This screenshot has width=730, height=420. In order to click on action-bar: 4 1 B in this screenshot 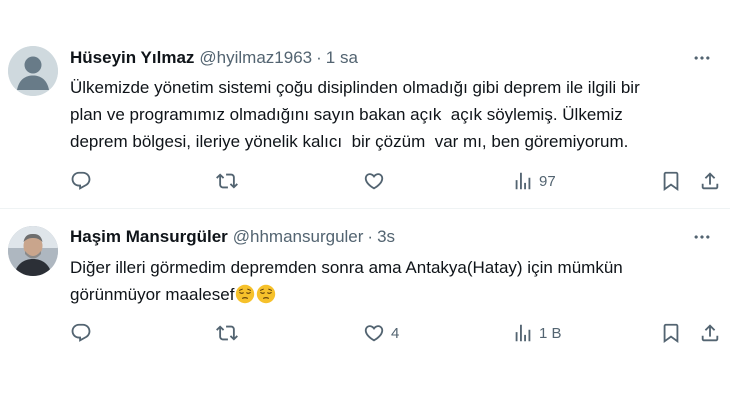, I will do `click(396, 333)`.